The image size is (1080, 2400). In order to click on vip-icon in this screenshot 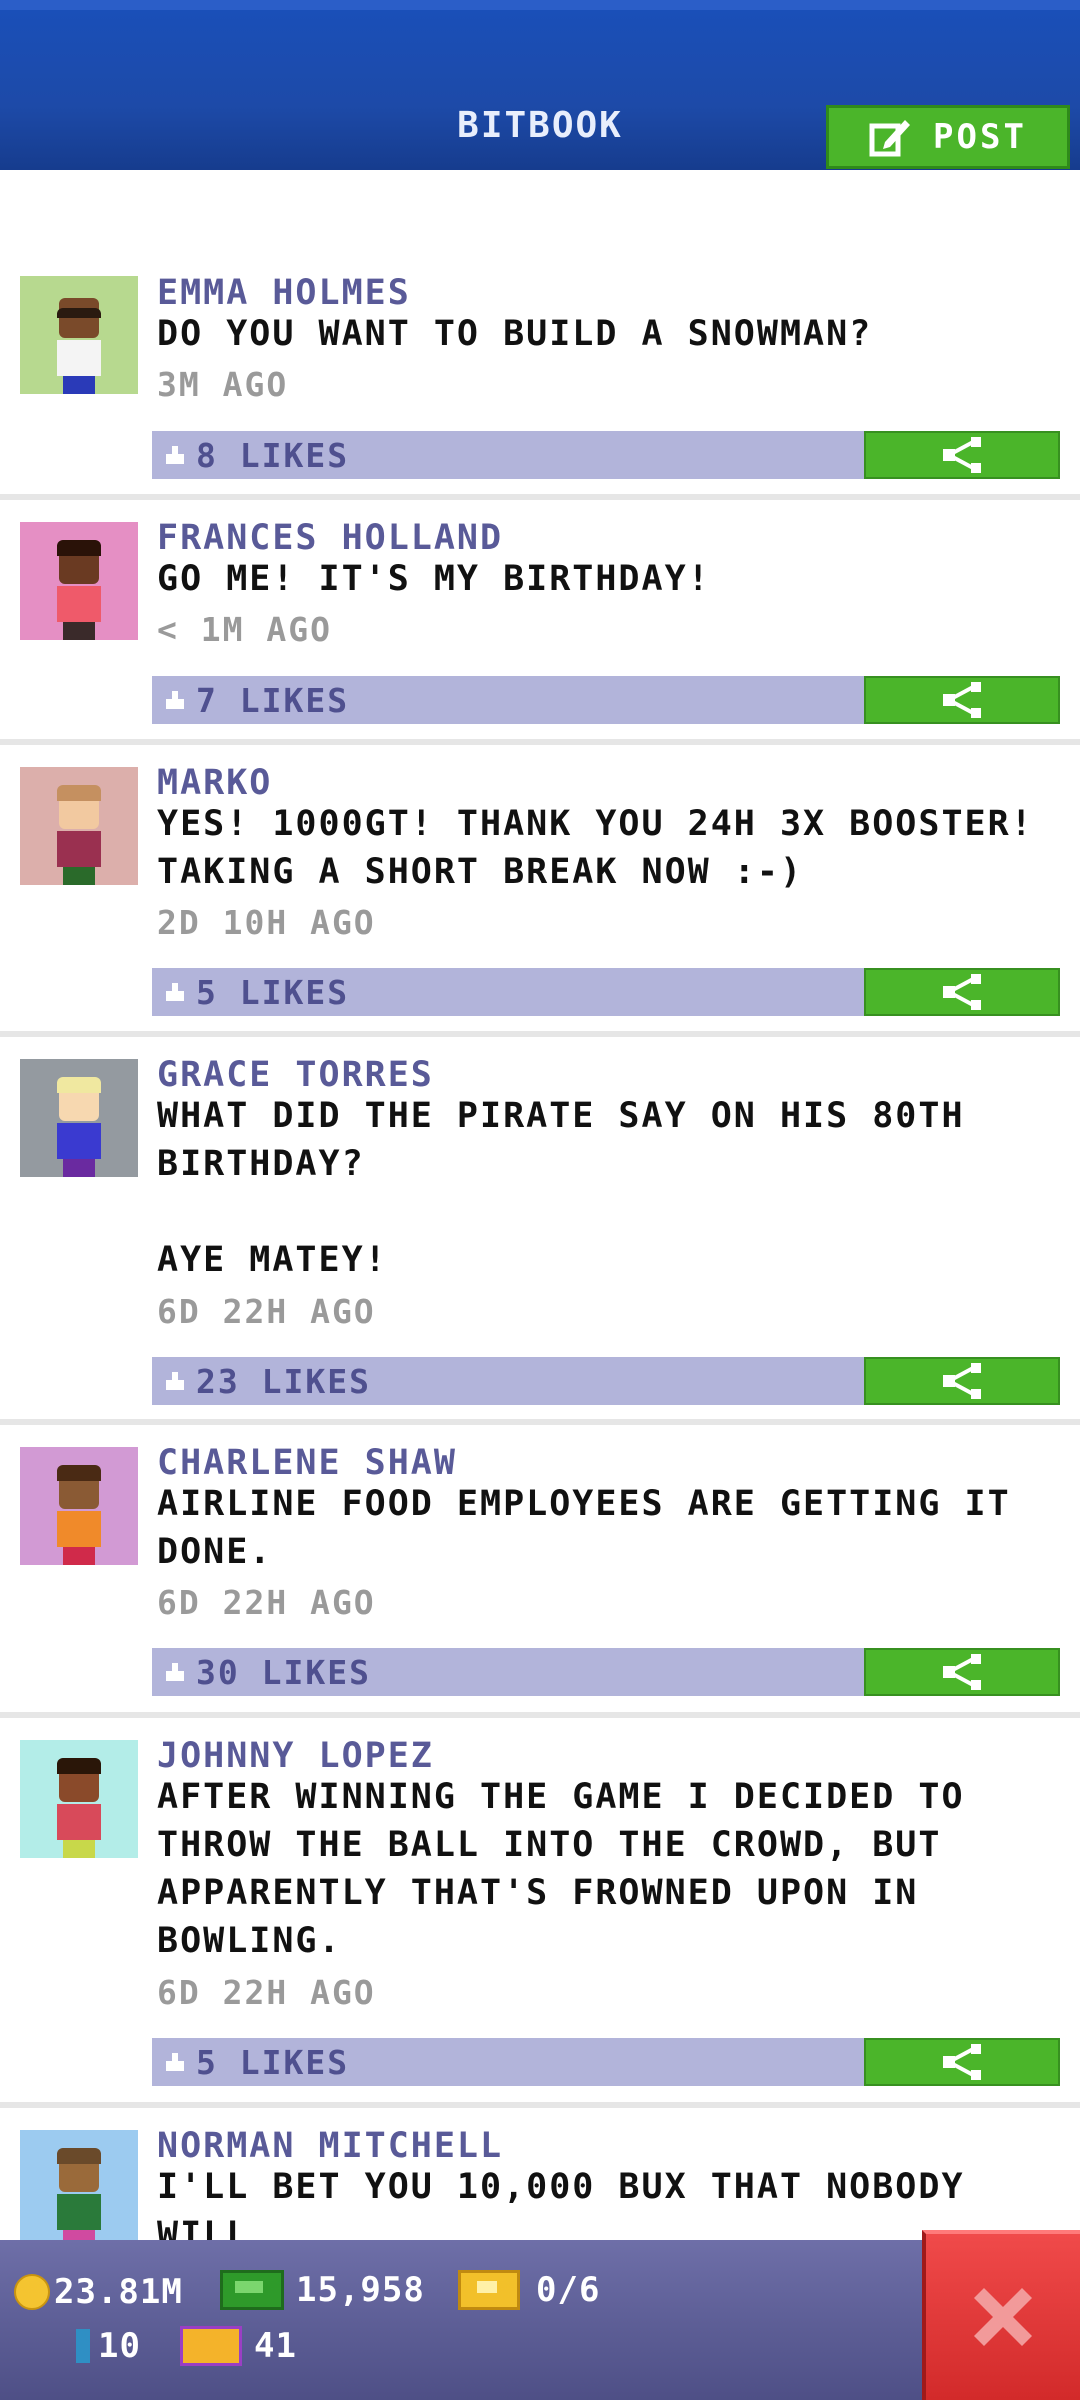, I will do `click(211, 2346)`.